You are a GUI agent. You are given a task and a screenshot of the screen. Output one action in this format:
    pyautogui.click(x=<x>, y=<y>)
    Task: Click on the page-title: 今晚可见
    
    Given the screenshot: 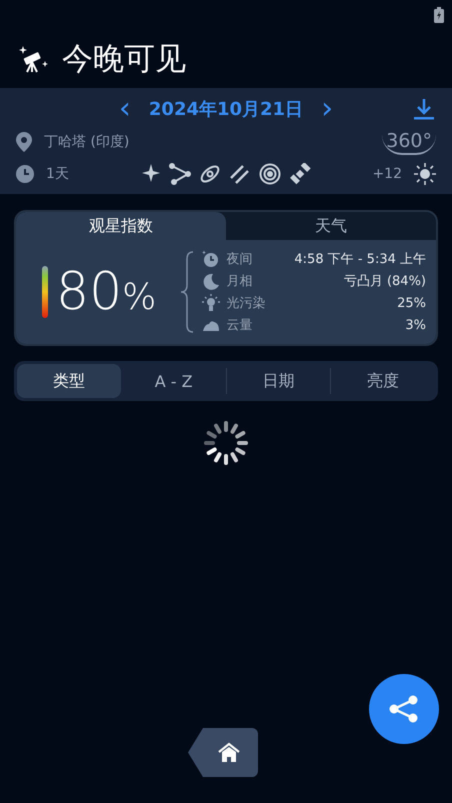 What is the action you would take?
    pyautogui.click(x=124, y=59)
    